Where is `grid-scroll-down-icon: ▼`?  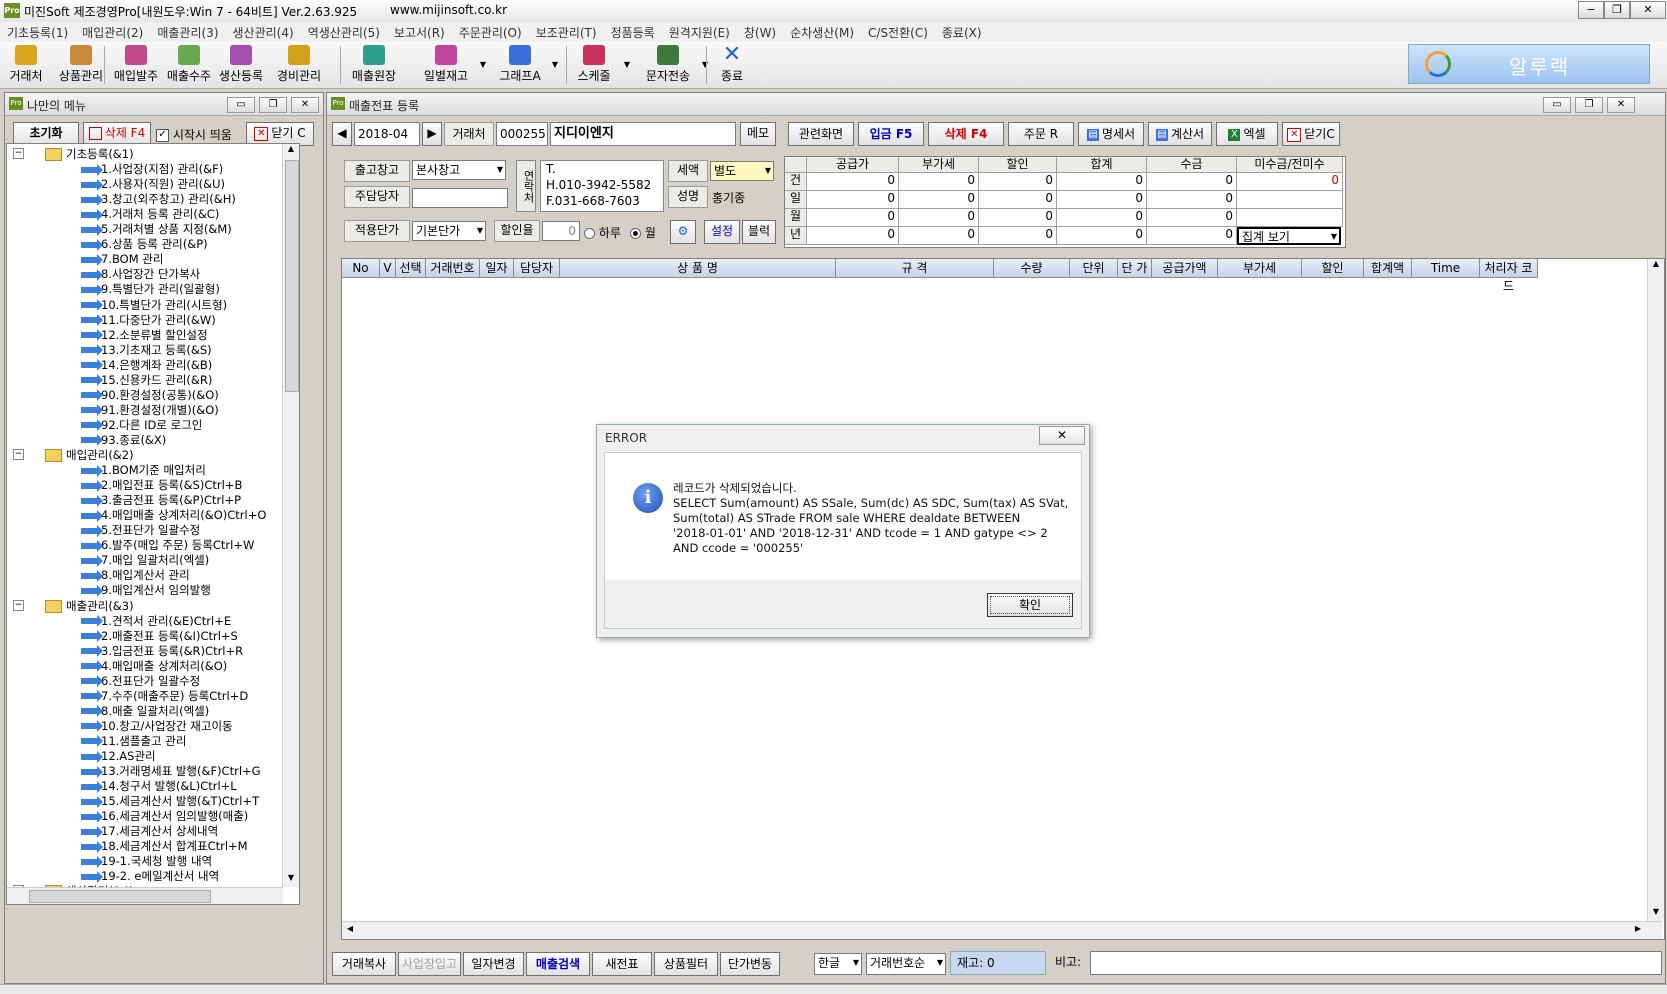
grid-scroll-down-icon: ▼ is located at coordinates (1656, 914).